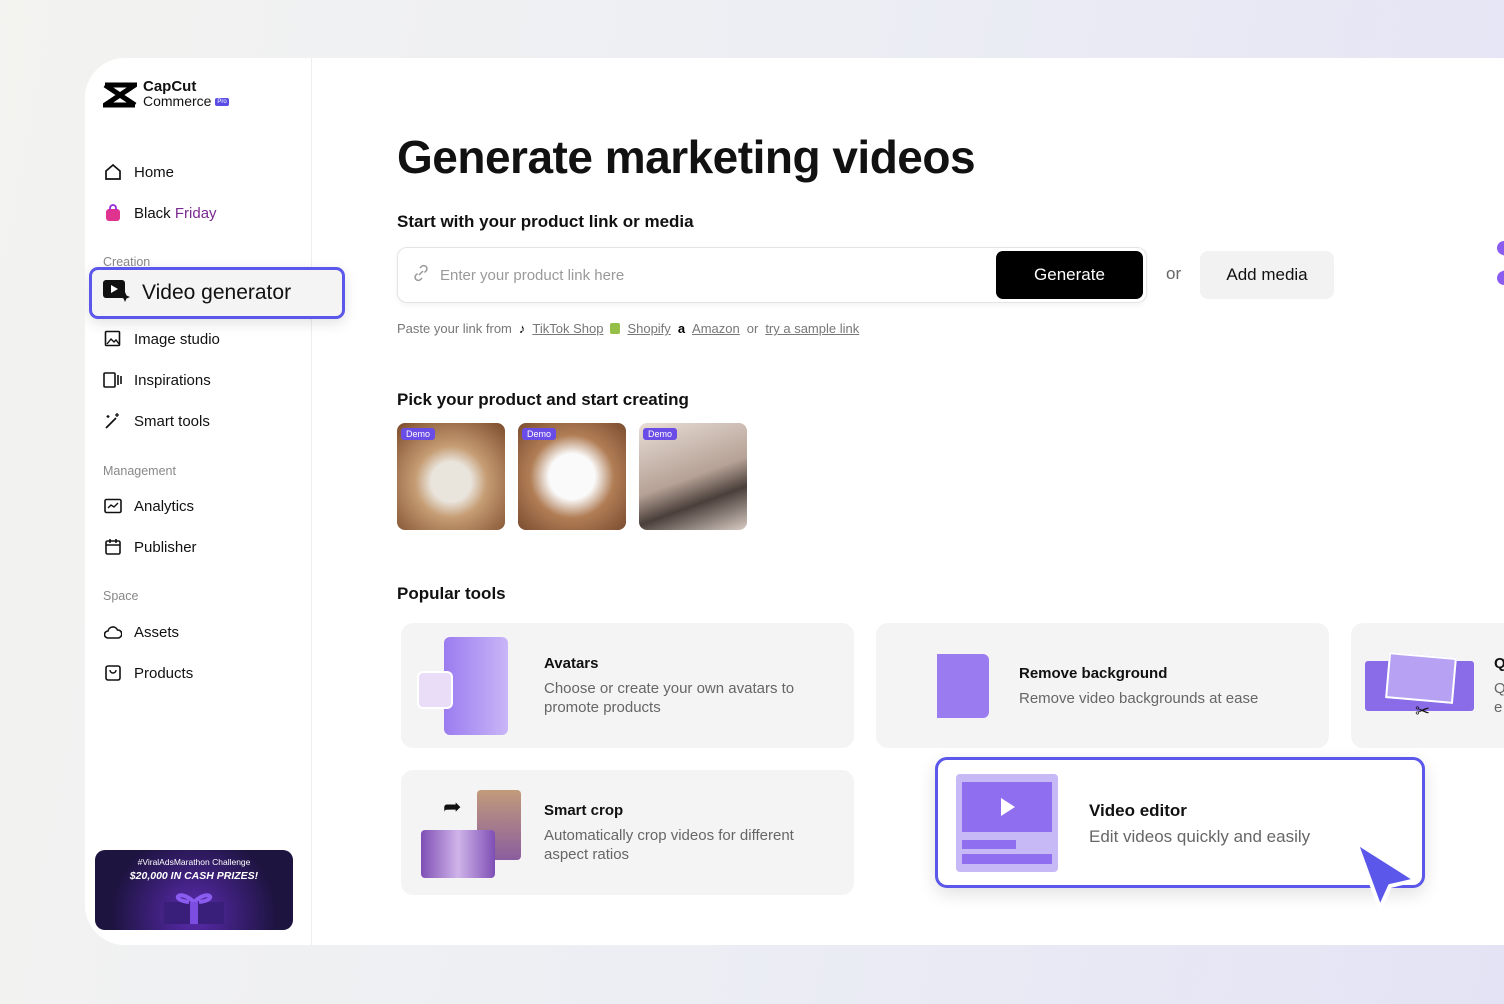 The height and width of the screenshot is (1004, 1504). What do you see at coordinates (532, 275) in the screenshot?
I see `input-placeholder: Enter your product link here` at bounding box center [532, 275].